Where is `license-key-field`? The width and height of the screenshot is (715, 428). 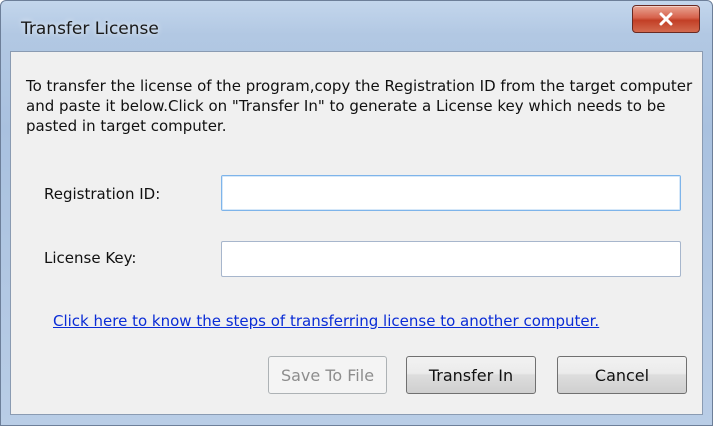 license-key-field is located at coordinates (451, 259).